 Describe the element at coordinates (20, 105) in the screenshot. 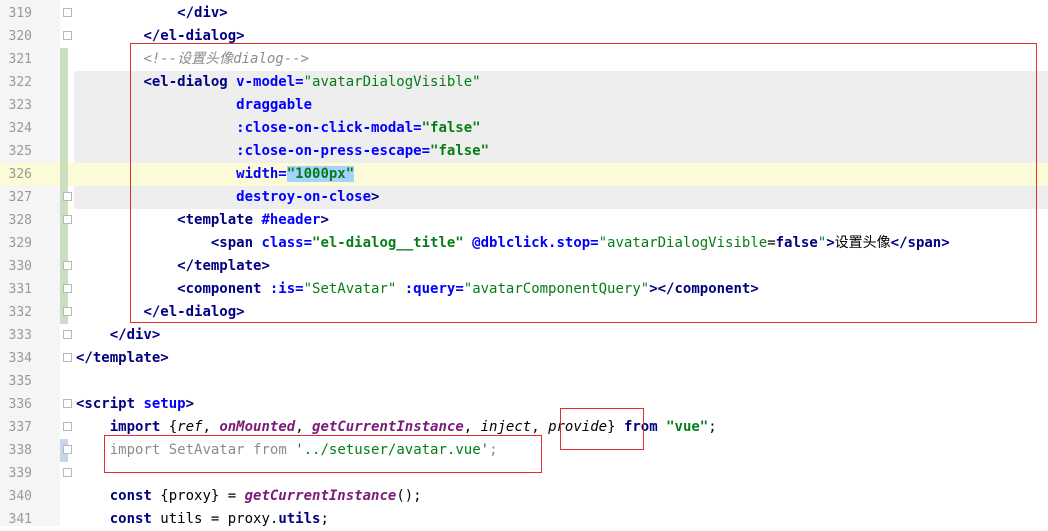

I see `line-number: 323` at that location.